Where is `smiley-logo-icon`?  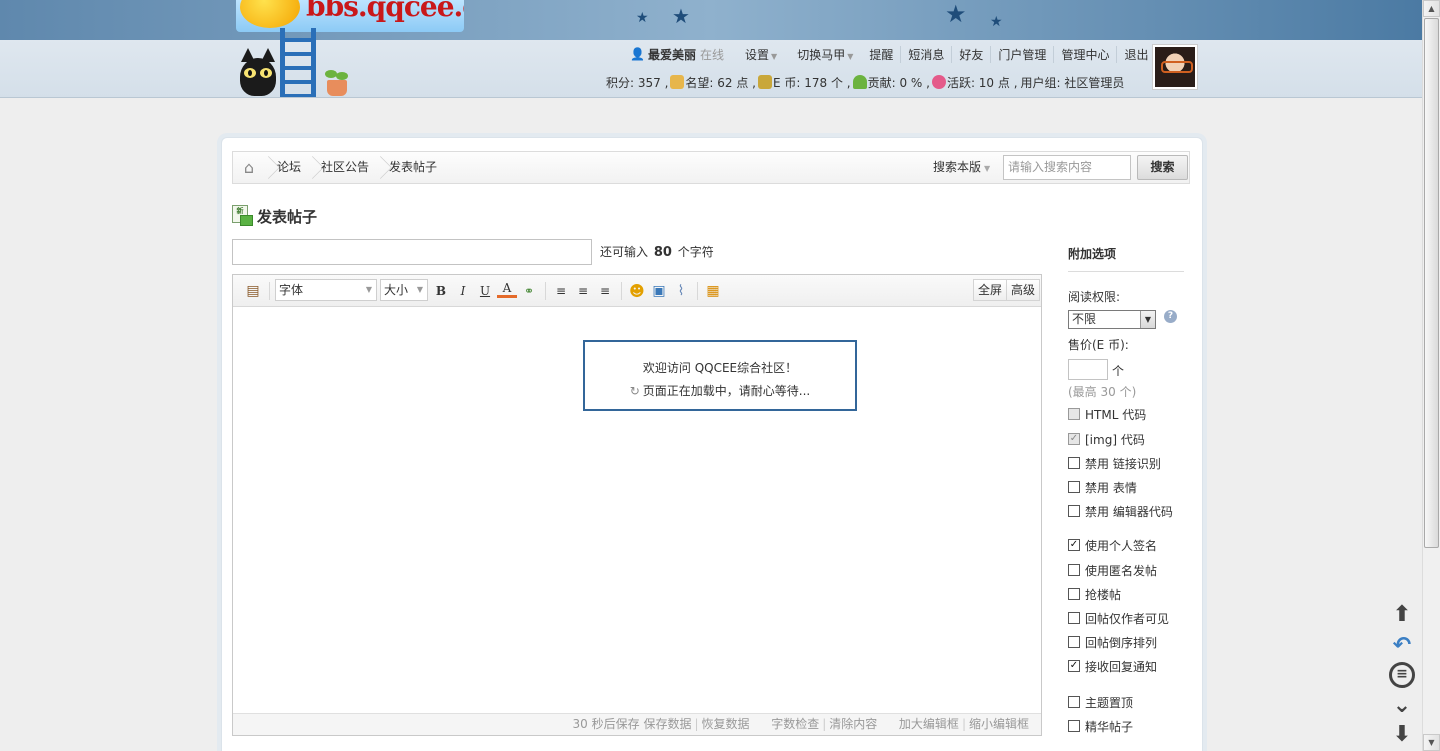
smiley-logo-icon is located at coordinates (270, 14).